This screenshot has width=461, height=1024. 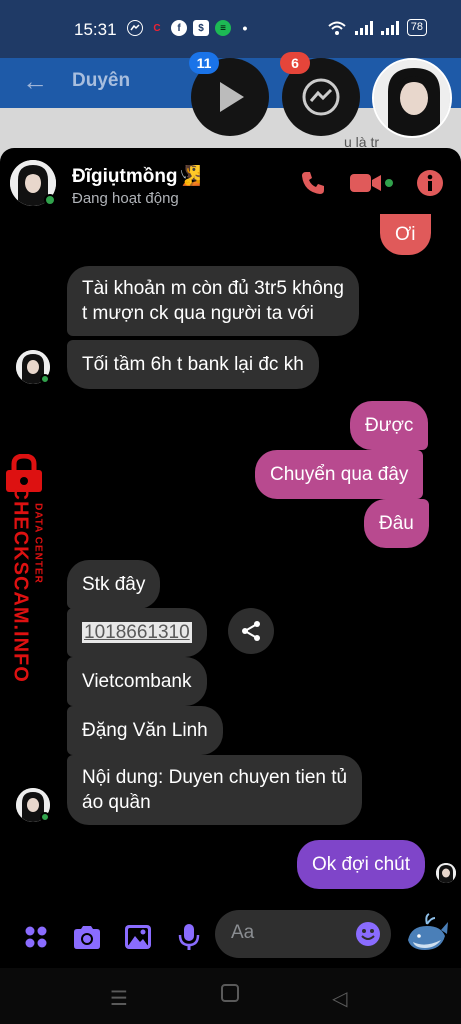 I want to click on message-outgoing: Đâu, so click(x=396, y=523).